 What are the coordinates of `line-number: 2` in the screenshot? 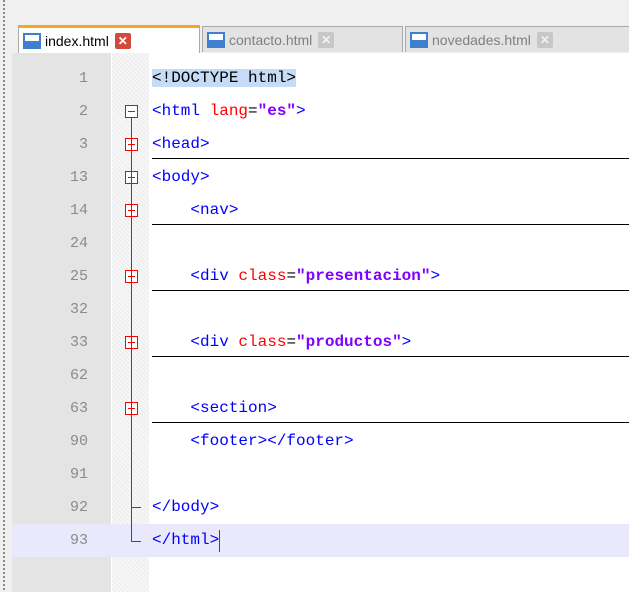 It's located at (83, 111).